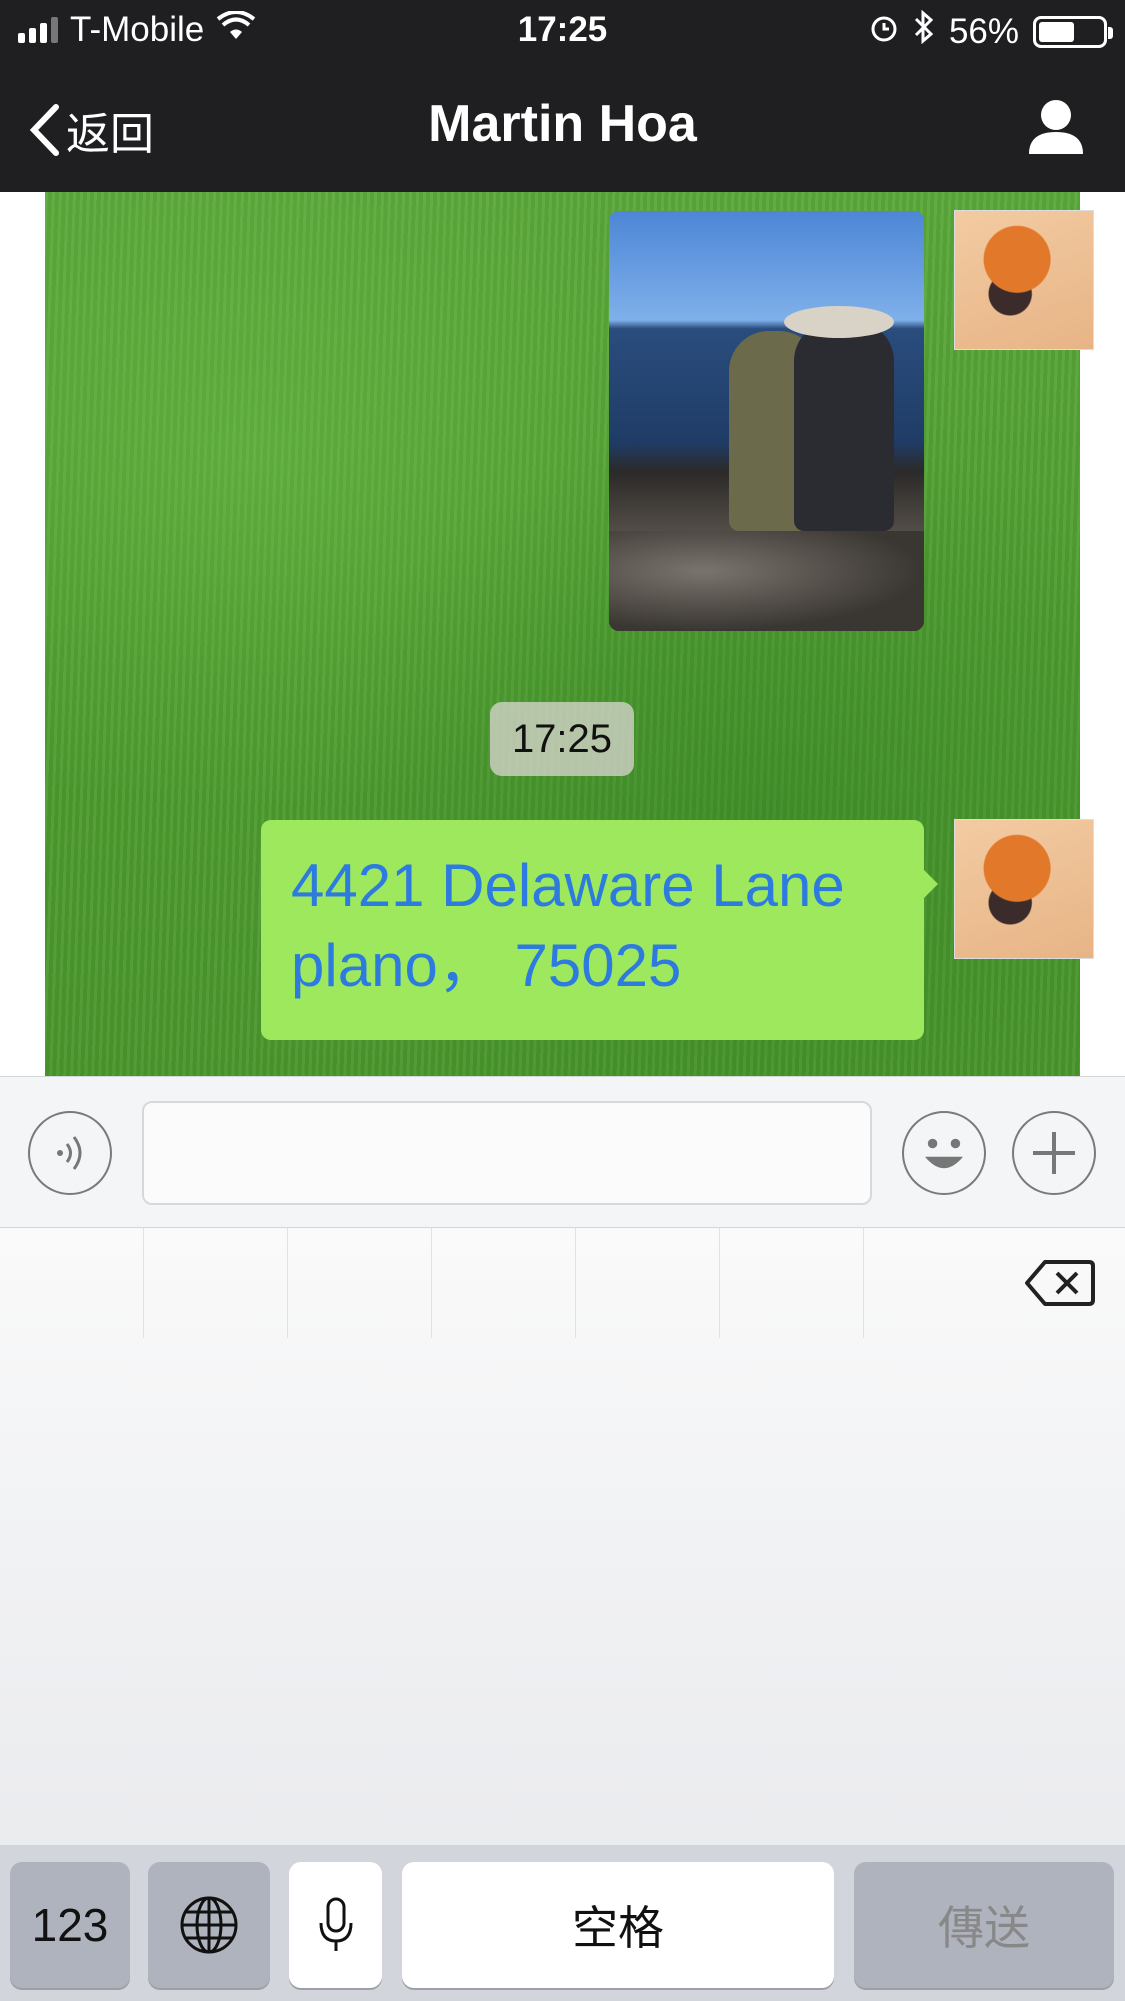  Describe the element at coordinates (766, 421) in the screenshot. I see `image-message` at that location.